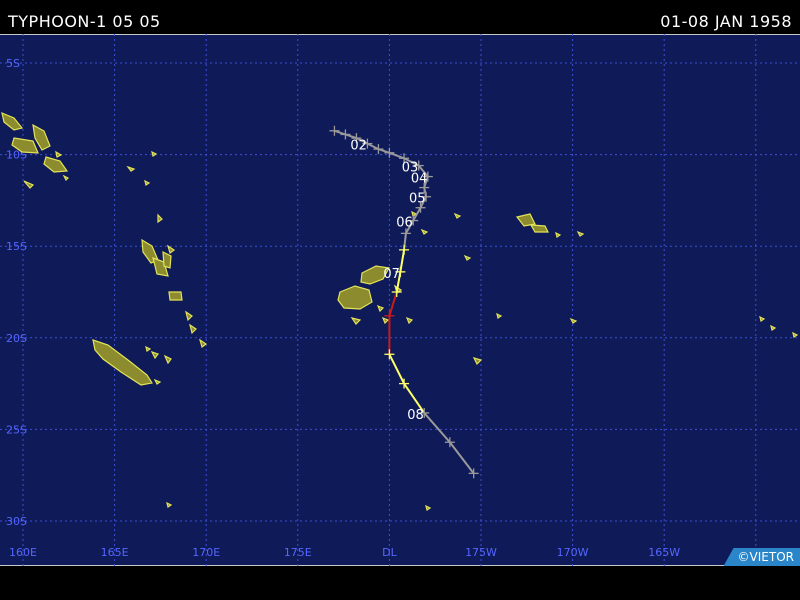 The height and width of the screenshot is (600, 800). What do you see at coordinates (664, 552) in the screenshot?
I see `lon-label: 165W` at bounding box center [664, 552].